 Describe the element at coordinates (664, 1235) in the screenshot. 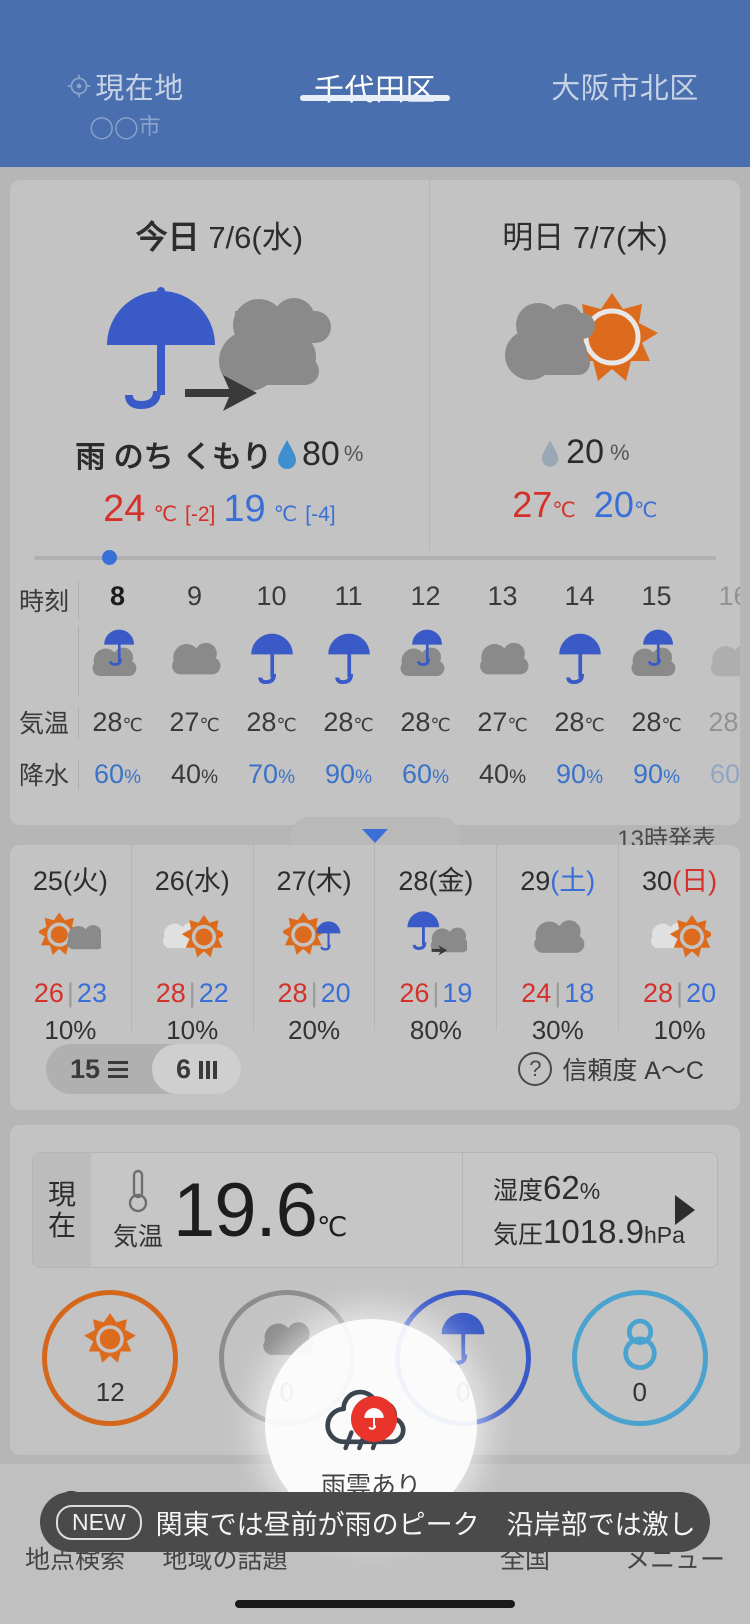

I see `pressure-unit: hPa` at that location.